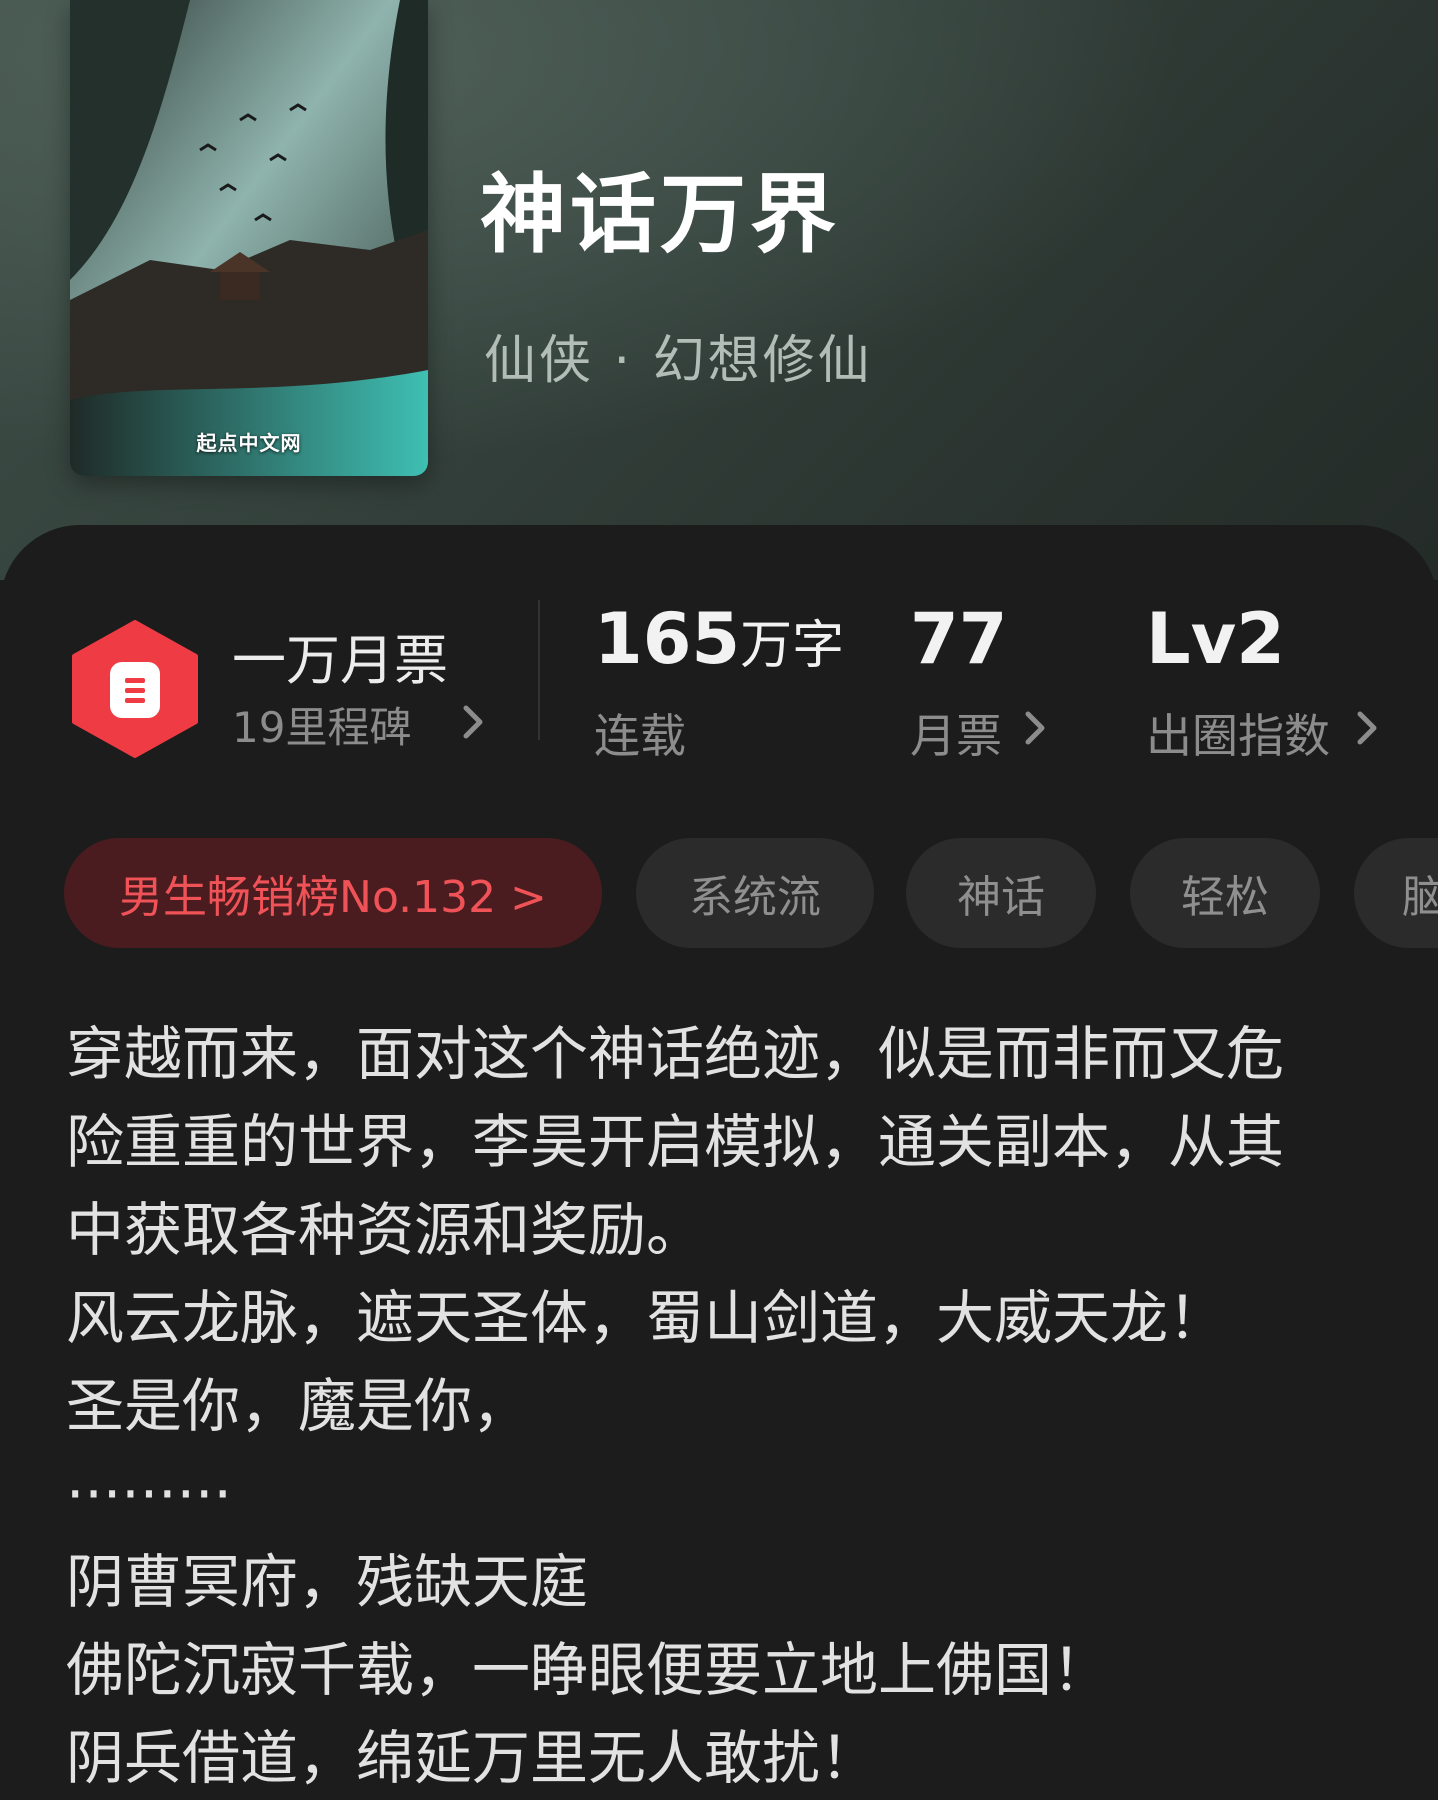  I want to click on monthly-ticket-label: 月票, so click(956, 733).